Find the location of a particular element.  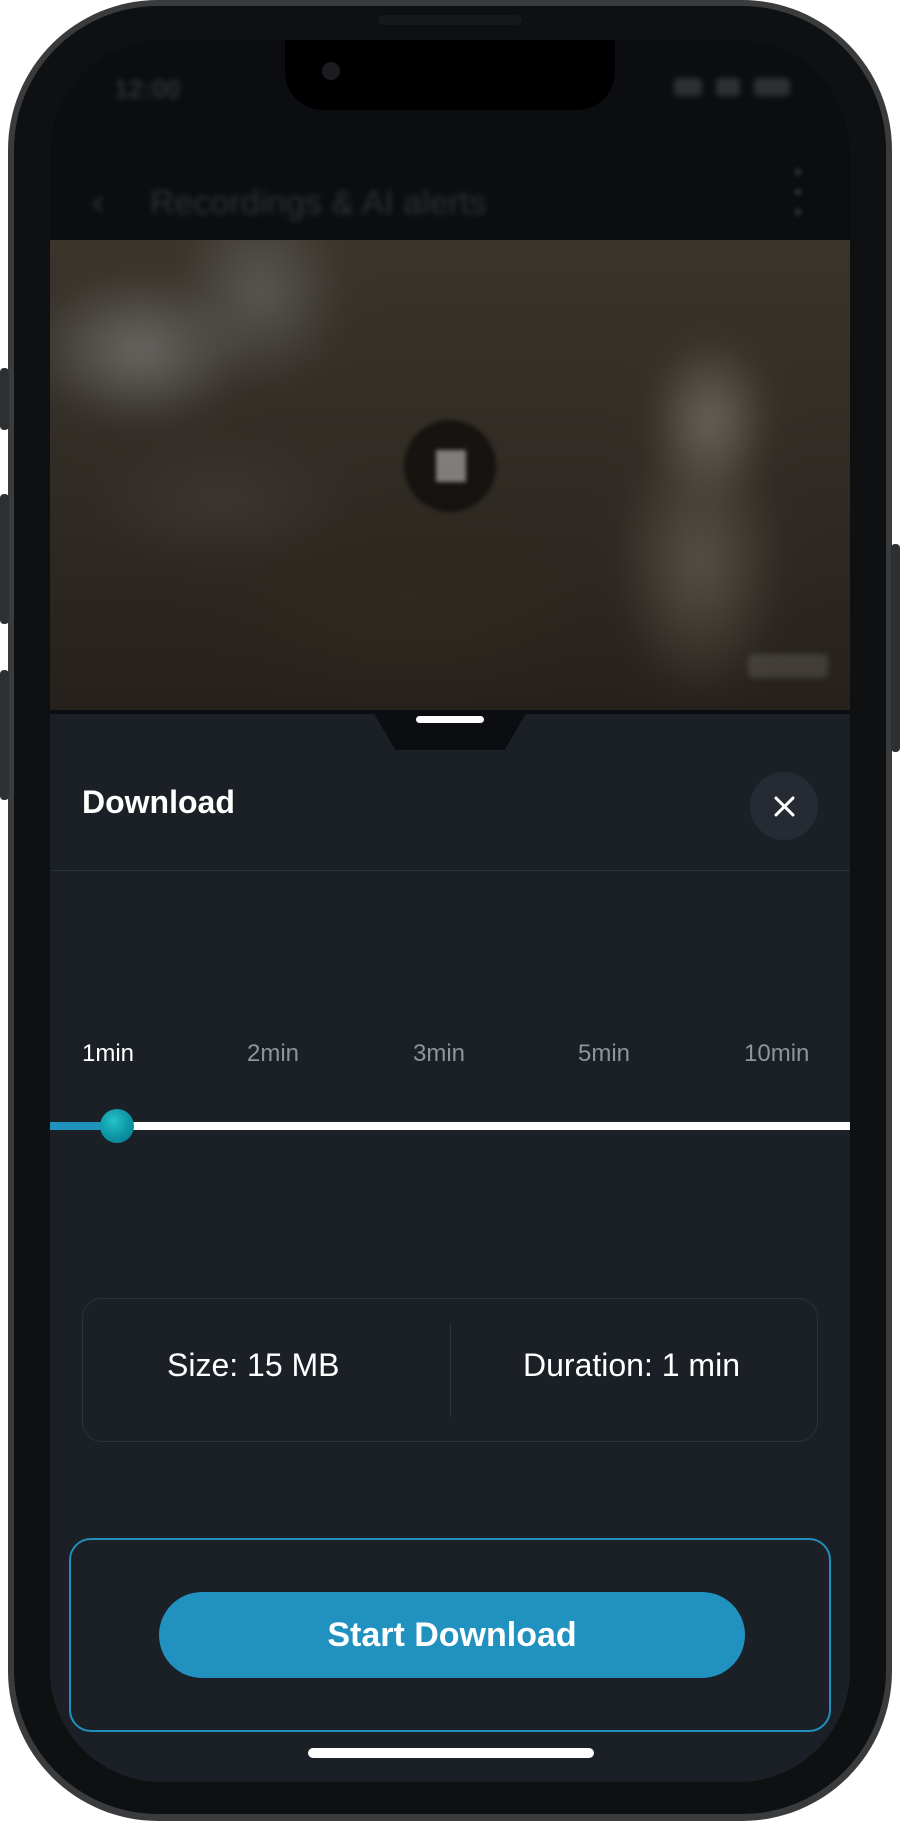

chevron-left-icon: ‹ is located at coordinates (98, 203).